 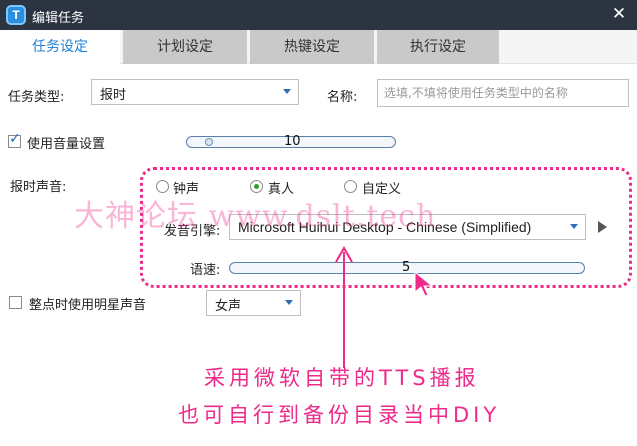 What do you see at coordinates (253, 303) in the screenshot?
I see `star-voice-select: 女声` at bounding box center [253, 303].